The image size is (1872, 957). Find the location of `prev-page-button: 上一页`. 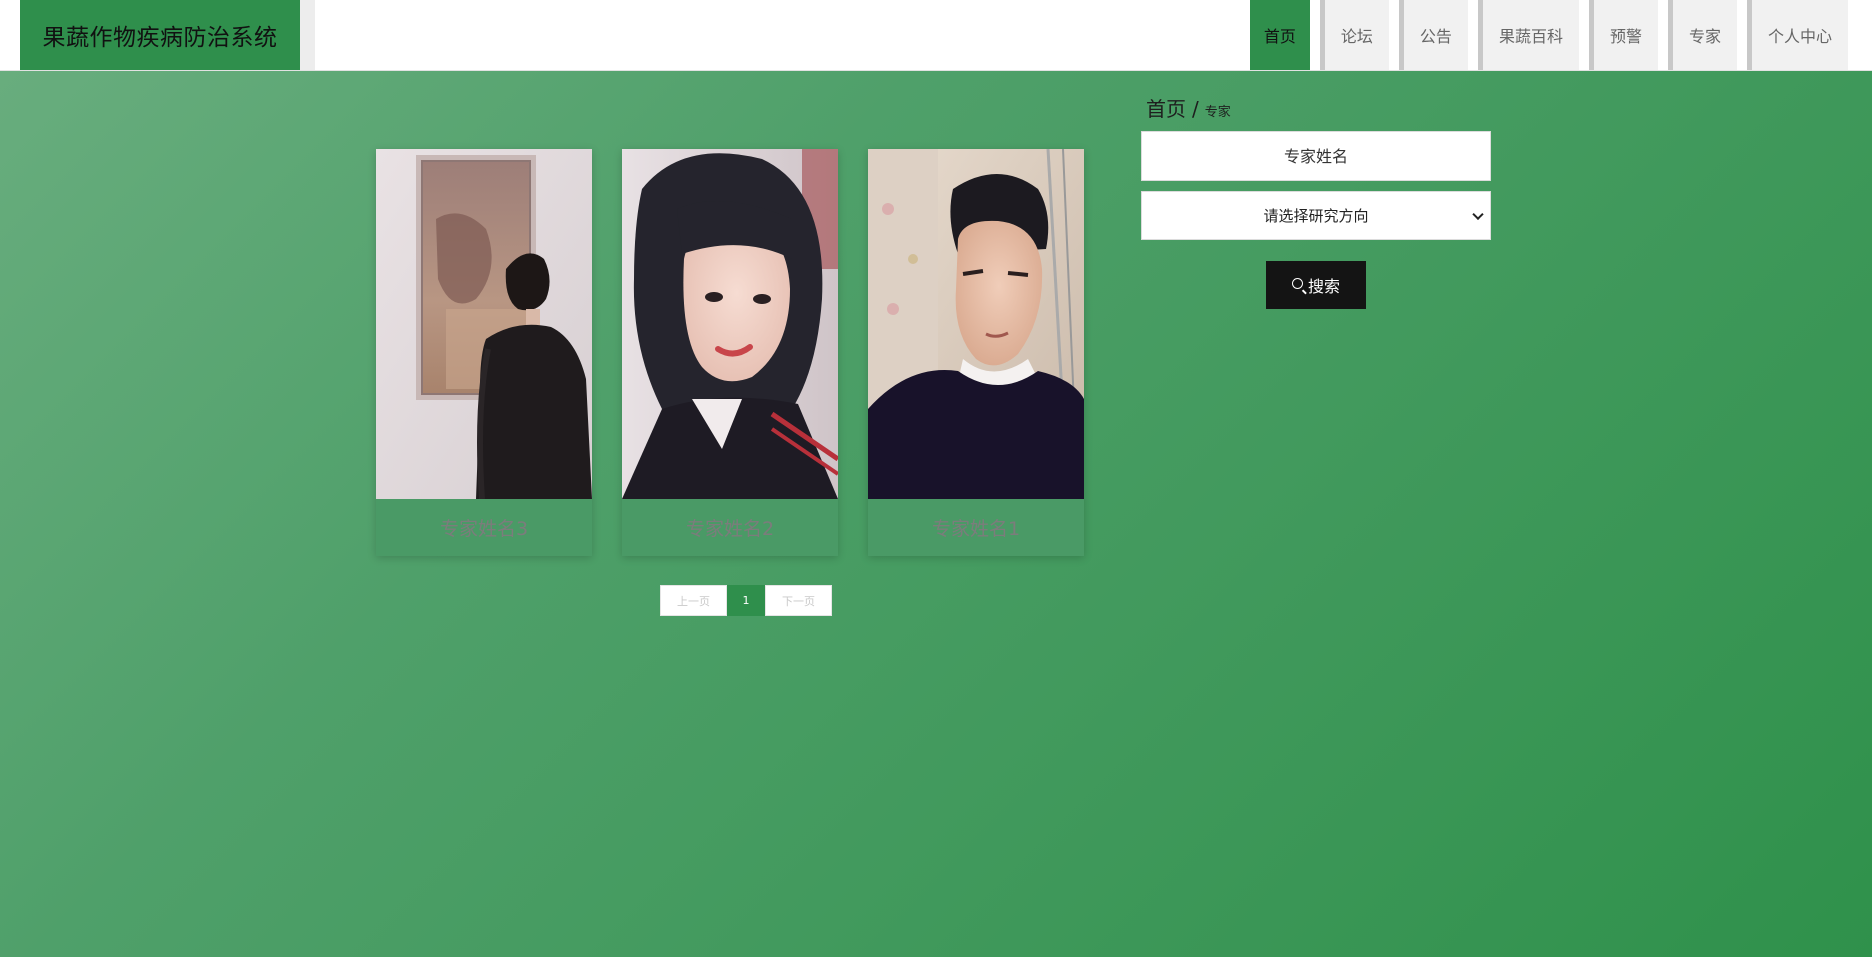

prev-page-button: 上一页 is located at coordinates (693, 600).